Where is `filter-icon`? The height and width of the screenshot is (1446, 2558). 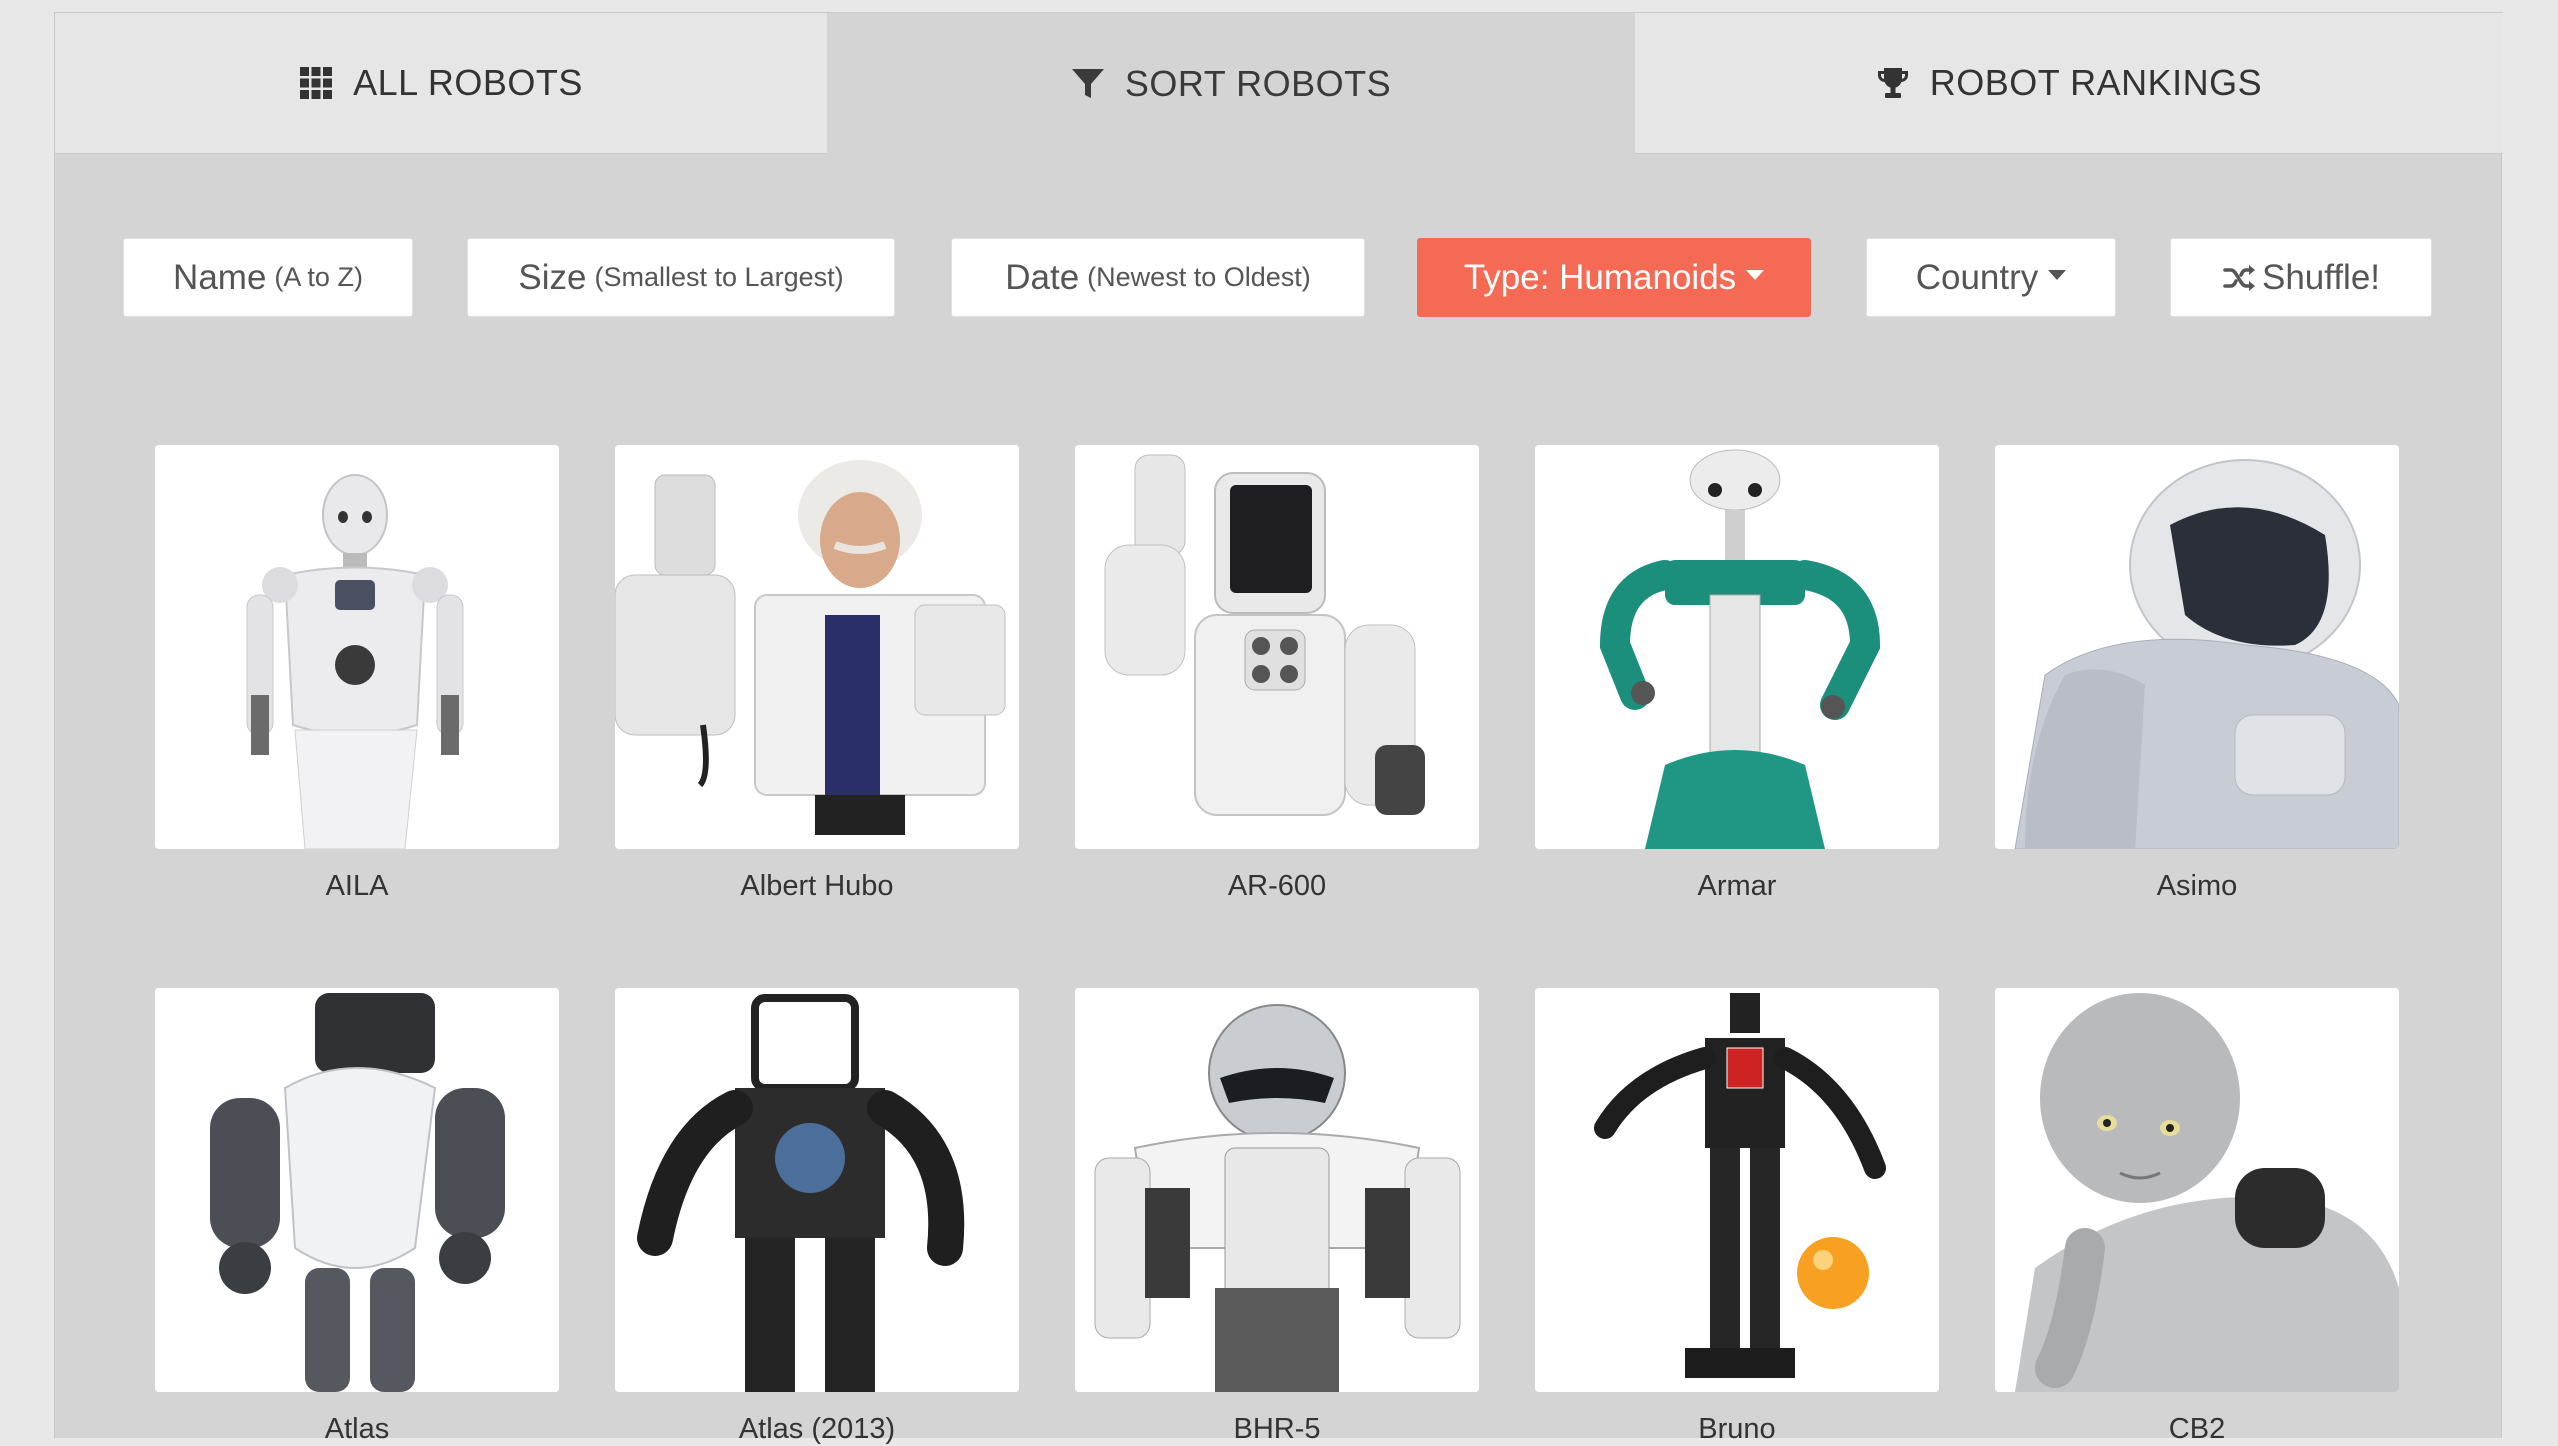 filter-icon is located at coordinates (1088, 84).